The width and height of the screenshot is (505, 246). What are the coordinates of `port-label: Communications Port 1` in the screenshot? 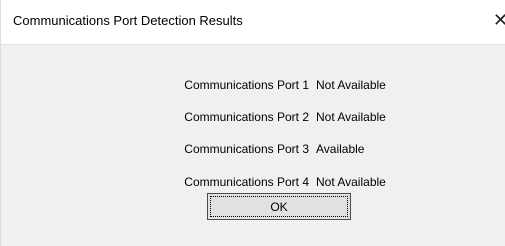 It's located at (246, 85).